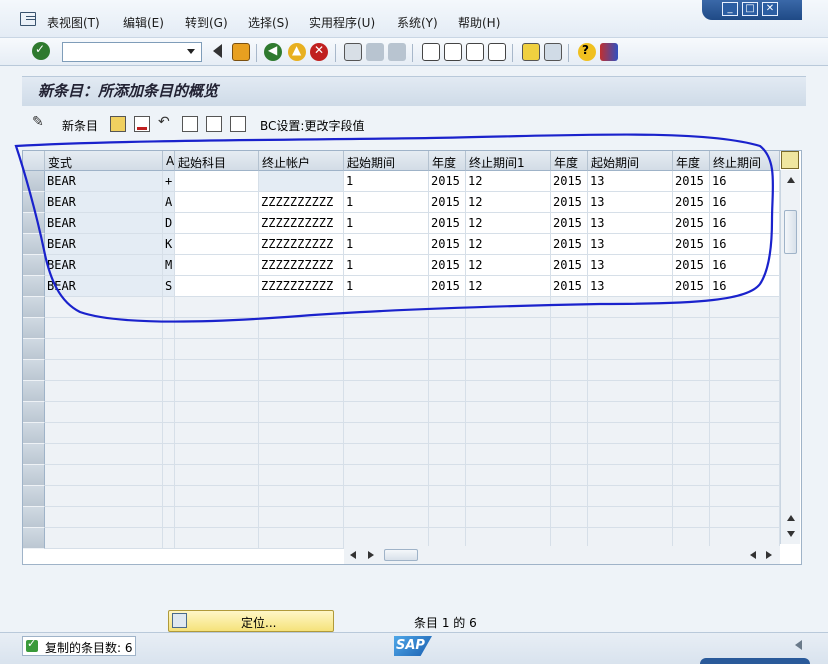  What do you see at coordinates (553, 52) in the screenshot?
I see `shortcut-icon` at bounding box center [553, 52].